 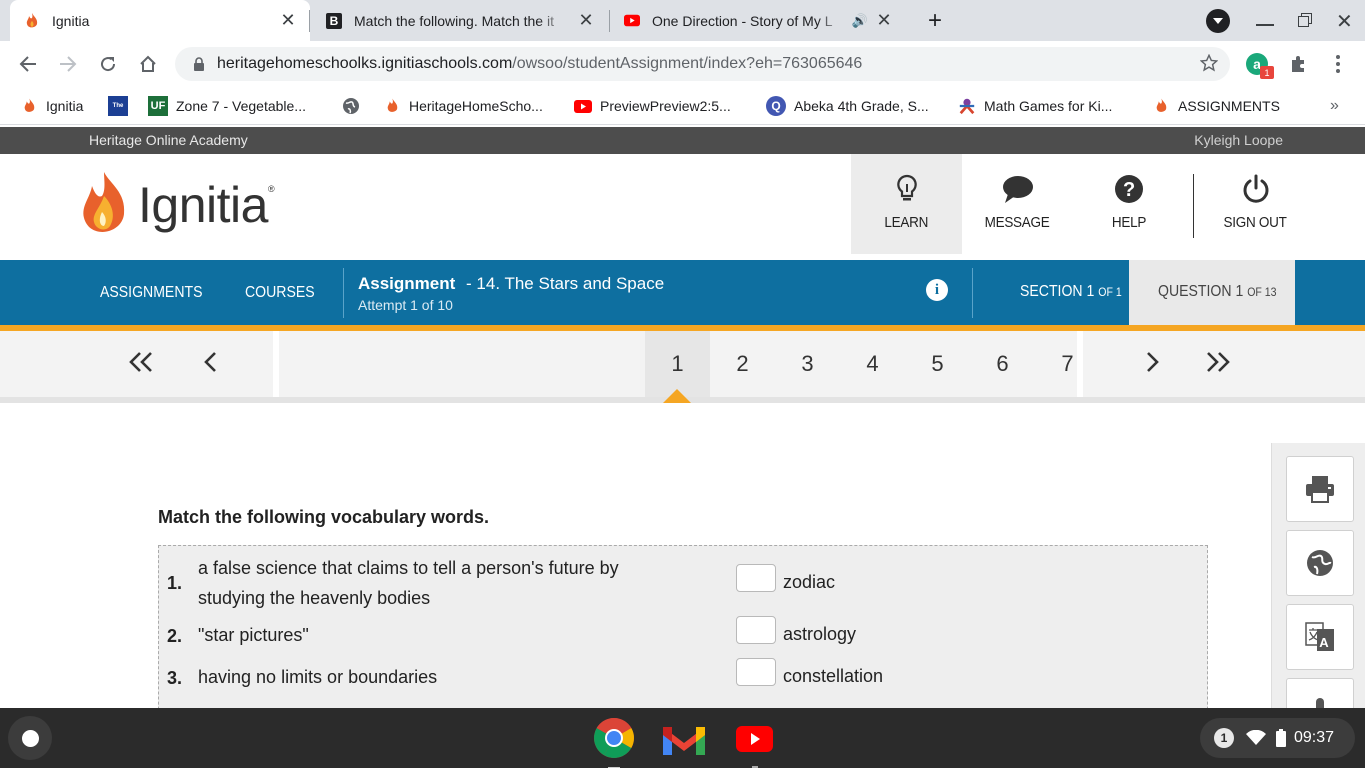 I want to click on home-button, so click(x=148, y=64).